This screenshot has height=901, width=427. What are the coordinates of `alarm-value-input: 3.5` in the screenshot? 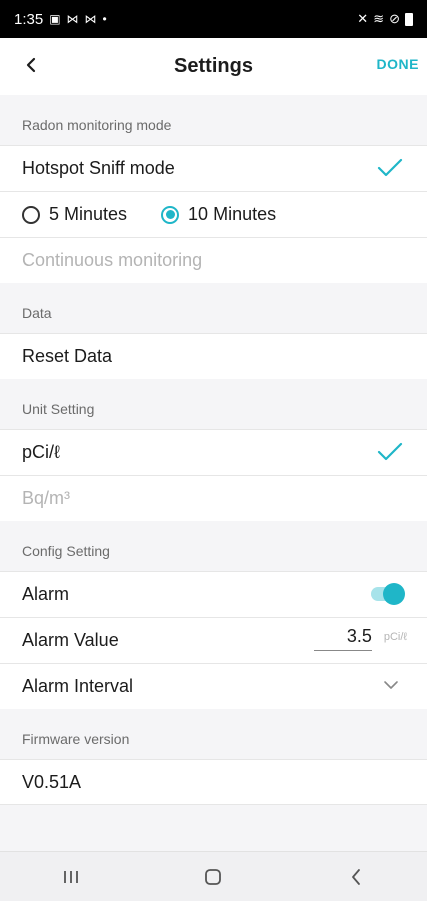 It's located at (342, 638).